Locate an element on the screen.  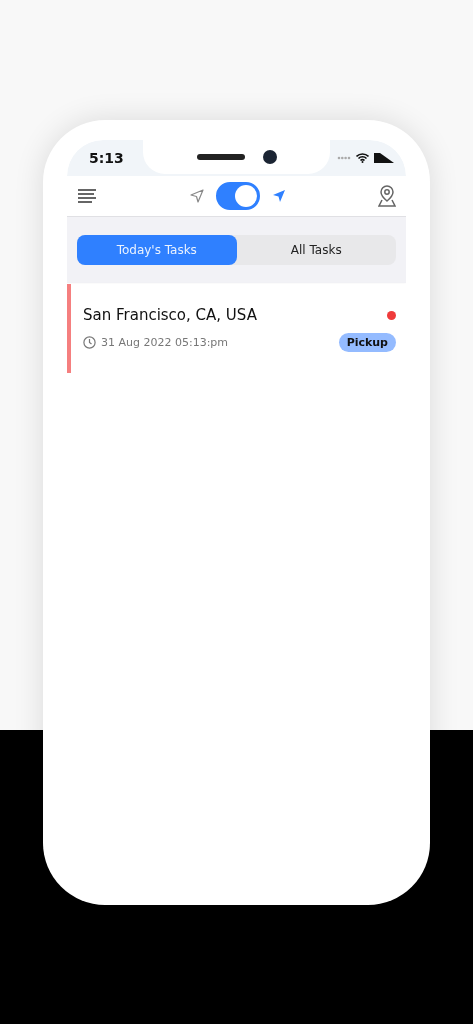
task-address: San Francisco, CA, USA is located at coordinates (170, 315).